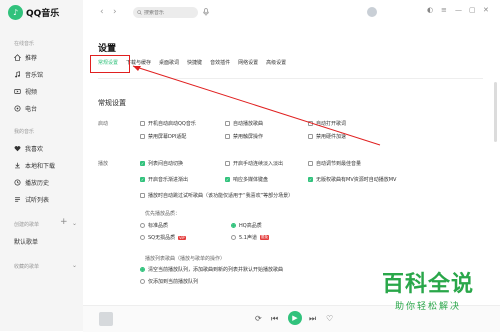  I want to click on play-button: ▶, so click(295, 318).